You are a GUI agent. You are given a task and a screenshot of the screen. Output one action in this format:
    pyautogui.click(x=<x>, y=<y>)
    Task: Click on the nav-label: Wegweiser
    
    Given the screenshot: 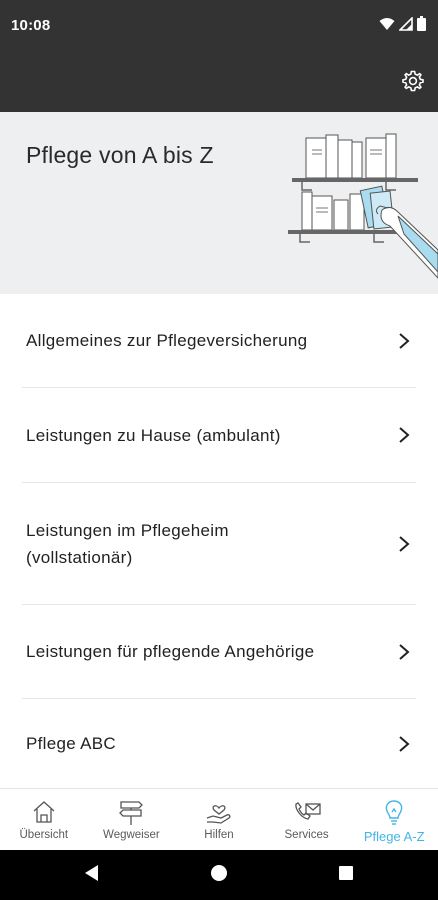 What is the action you would take?
    pyautogui.click(x=131, y=835)
    